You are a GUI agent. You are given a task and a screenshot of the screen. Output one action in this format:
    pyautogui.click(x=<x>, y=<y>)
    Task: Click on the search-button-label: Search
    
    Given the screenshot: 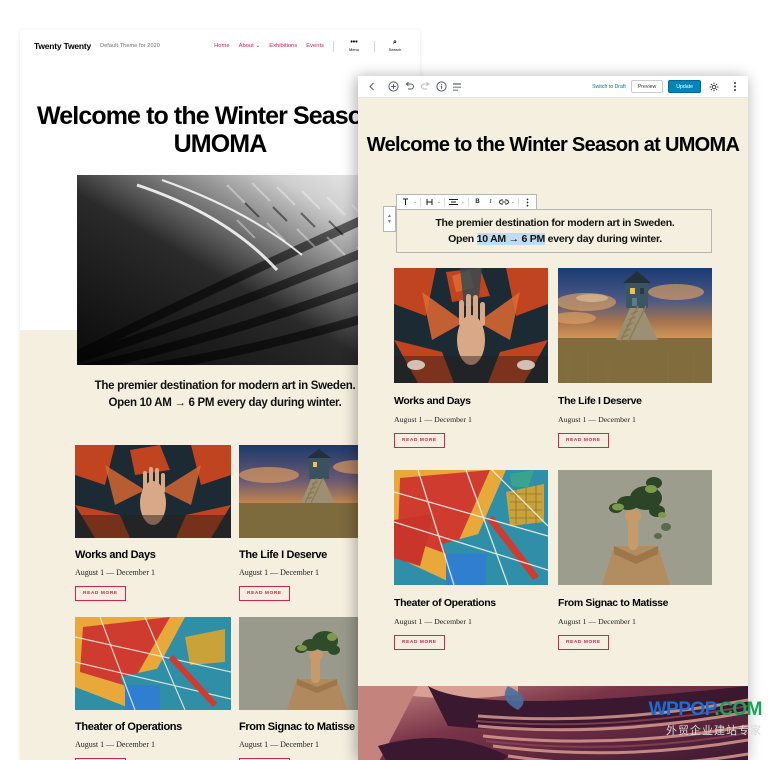 What is the action you would take?
    pyautogui.click(x=395, y=49)
    